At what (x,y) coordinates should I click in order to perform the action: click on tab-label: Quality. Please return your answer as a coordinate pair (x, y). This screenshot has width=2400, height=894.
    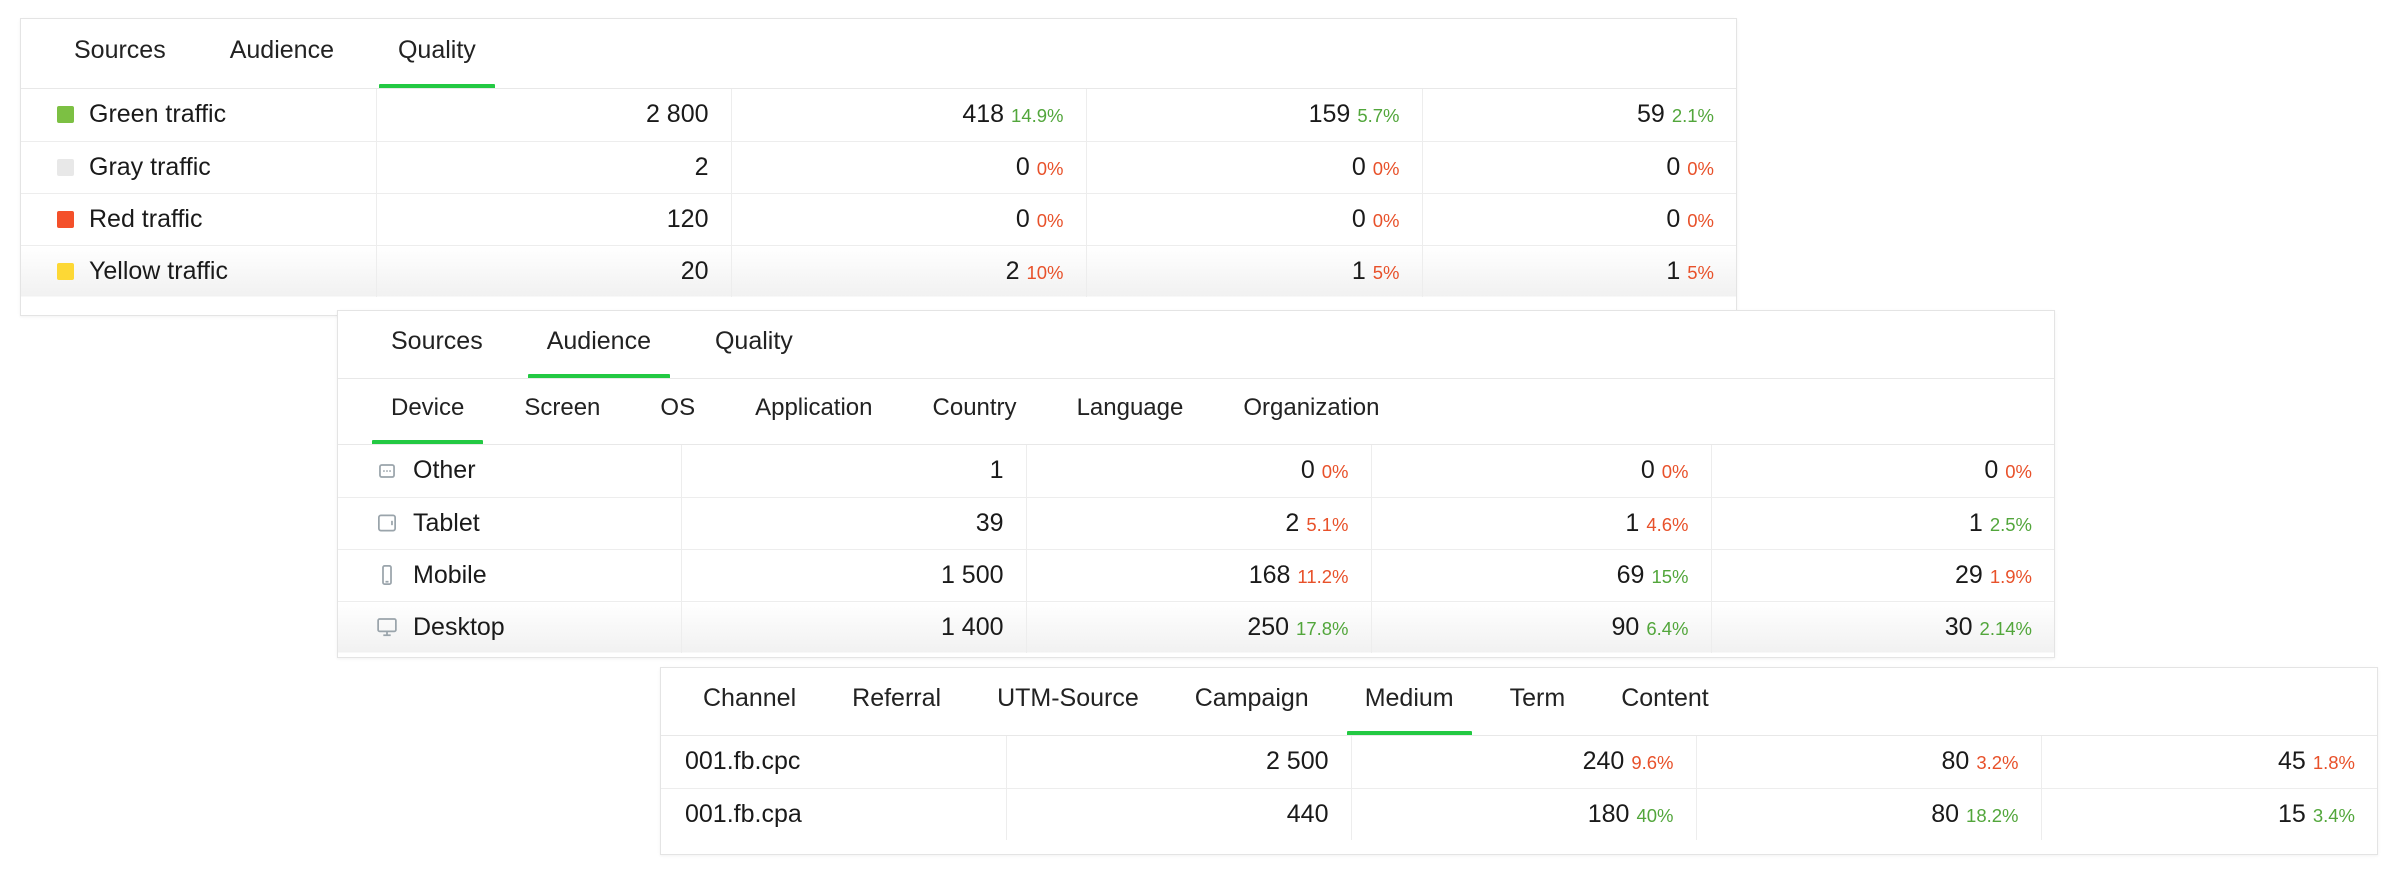
    Looking at the image, I should click on (436, 50).